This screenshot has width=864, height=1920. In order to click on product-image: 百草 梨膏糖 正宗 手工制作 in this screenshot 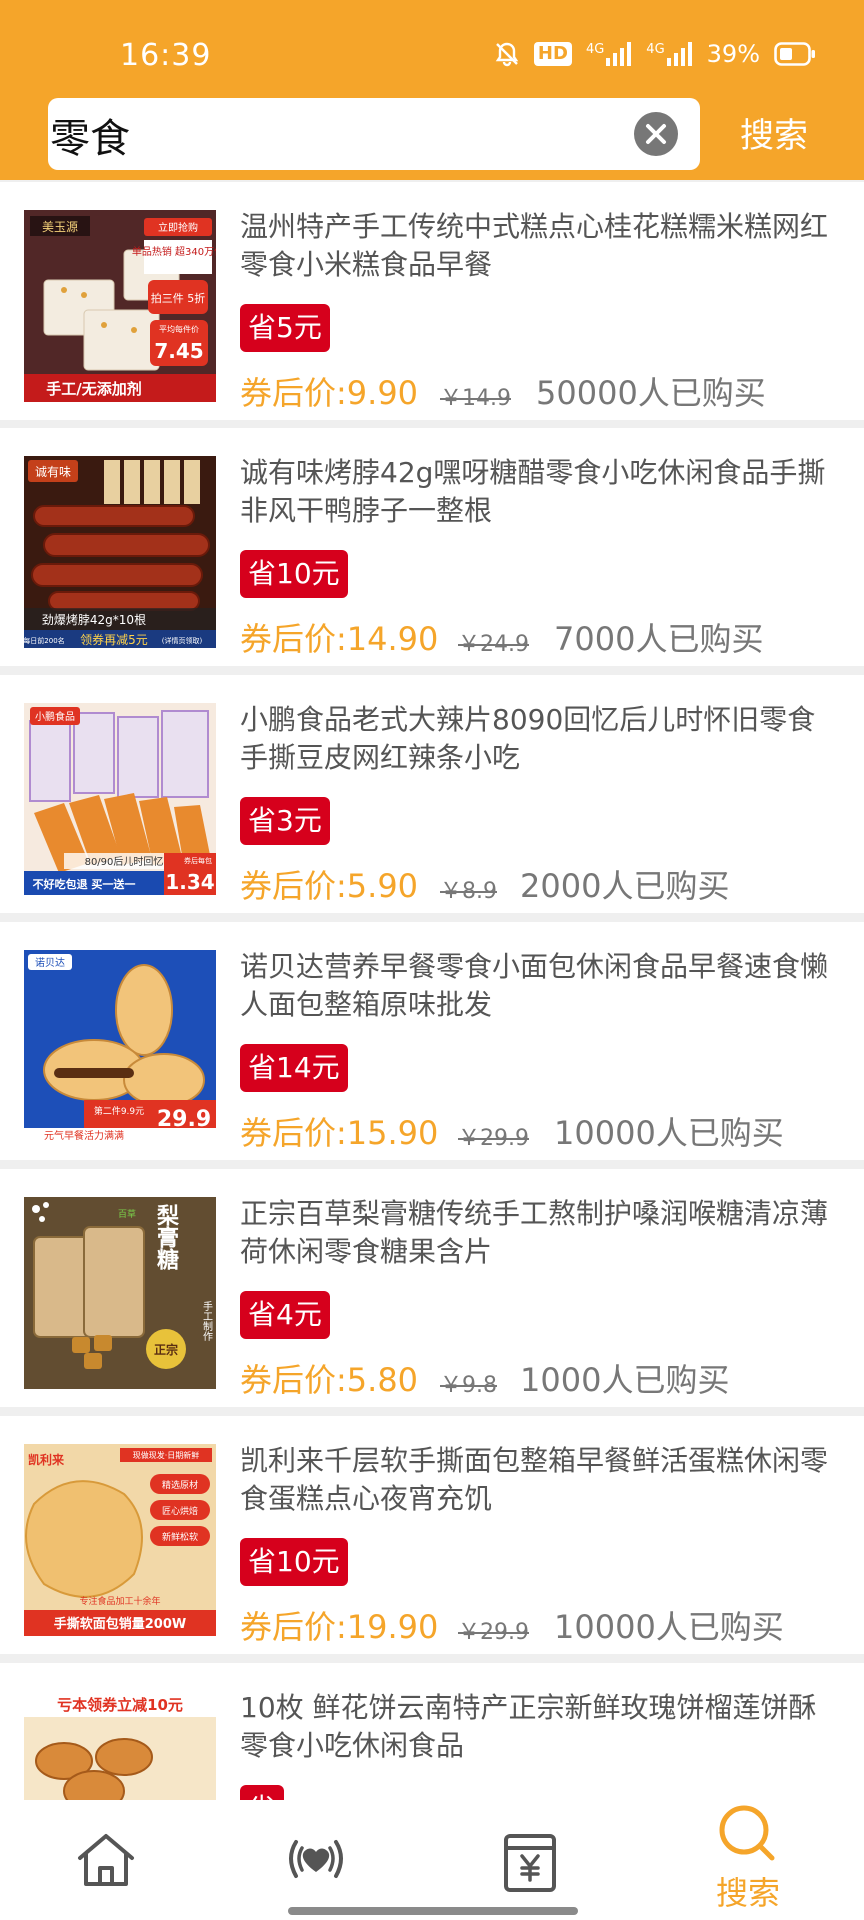, I will do `click(120, 1293)`.